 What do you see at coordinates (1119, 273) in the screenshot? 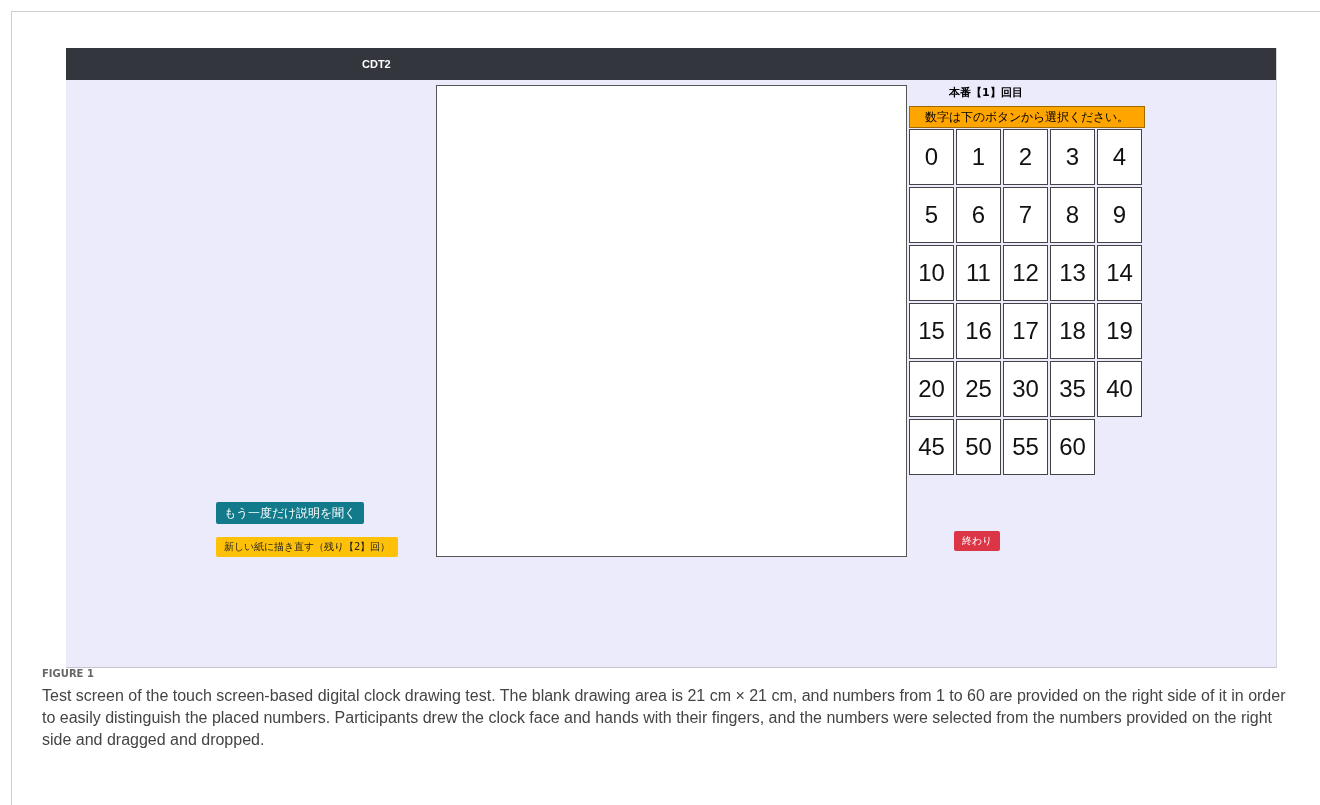
I see `number-button: 14` at bounding box center [1119, 273].